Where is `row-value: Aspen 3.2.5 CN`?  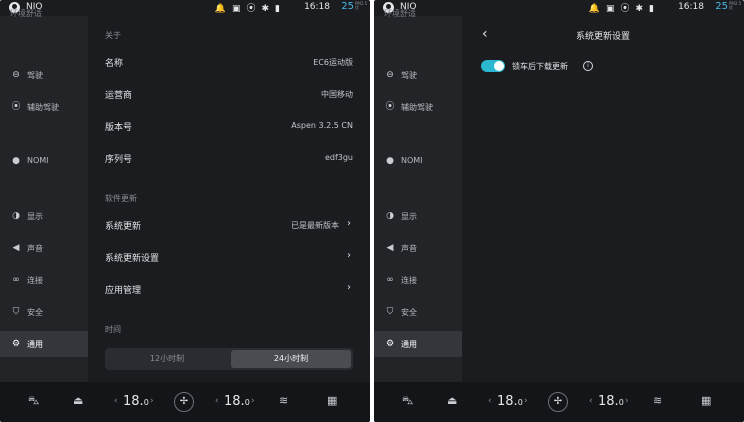
row-value: Aspen 3.2.5 CN is located at coordinates (322, 125).